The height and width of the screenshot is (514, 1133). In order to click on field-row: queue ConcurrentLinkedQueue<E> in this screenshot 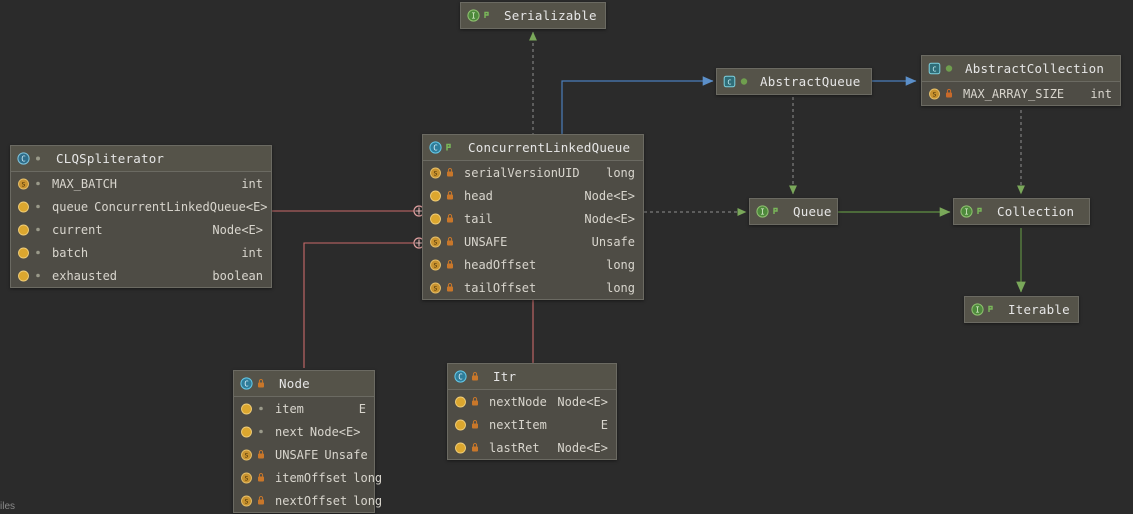, I will do `click(141, 206)`.